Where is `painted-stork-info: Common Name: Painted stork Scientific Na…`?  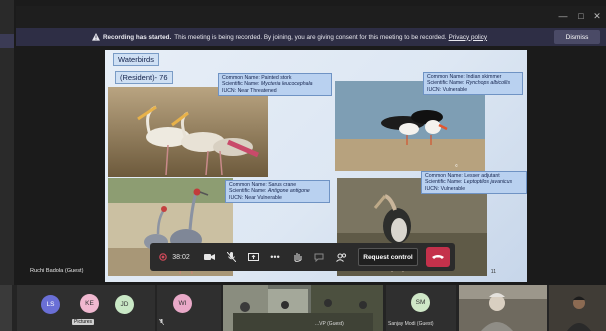 painted-stork-info: Common Name: Painted stork Scientific Na… is located at coordinates (275, 85).